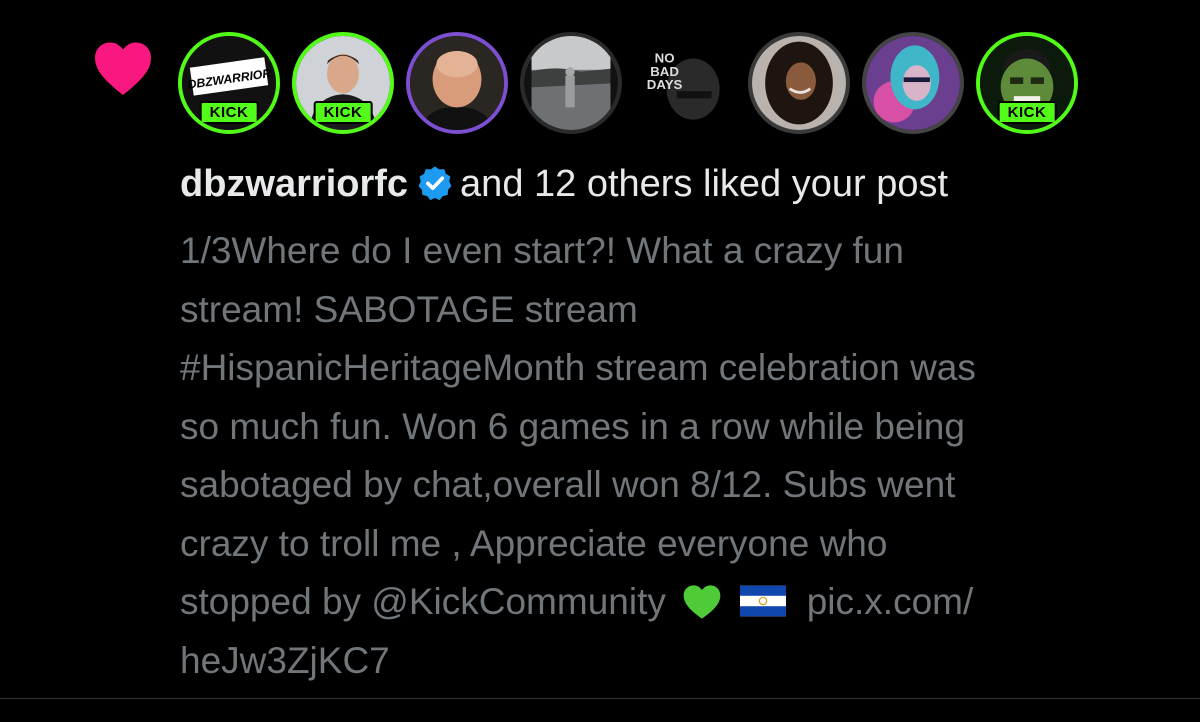 The width and height of the screenshot is (1200, 722). What do you see at coordinates (123, 68) in the screenshot?
I see `heart-icon` at bounding box center [123, 68].